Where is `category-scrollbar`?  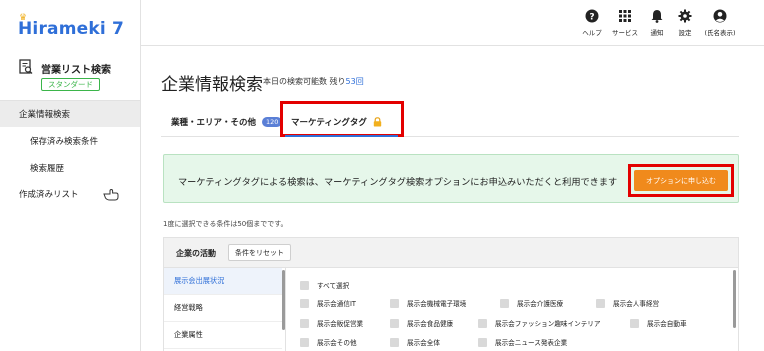 category-scrollbar is located at coordinates (283, 300).